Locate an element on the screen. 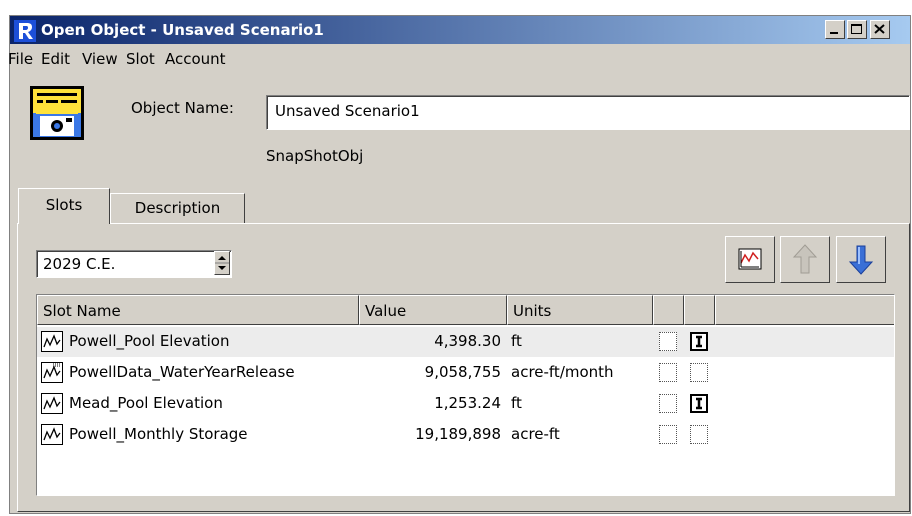 This screenshot has width=912, height=516. date-field: 2029 C.E. is located at coordinates (134, 264).